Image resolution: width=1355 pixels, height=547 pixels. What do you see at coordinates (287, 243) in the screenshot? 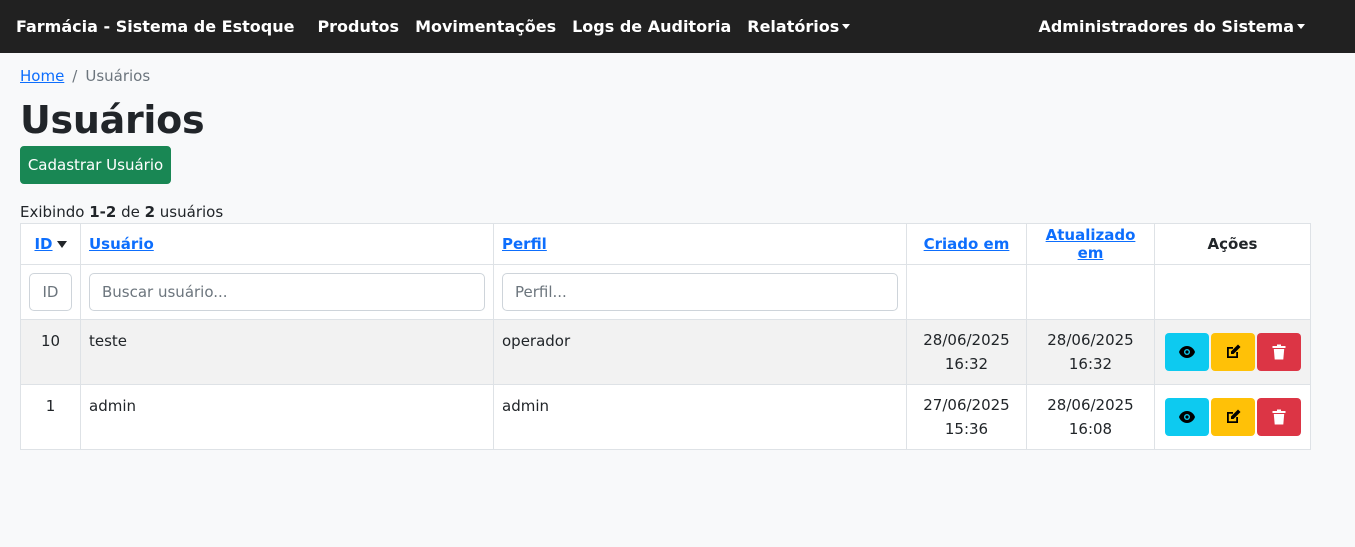
I see `col-header-user: Usuário` at bounding box center [287, 243].